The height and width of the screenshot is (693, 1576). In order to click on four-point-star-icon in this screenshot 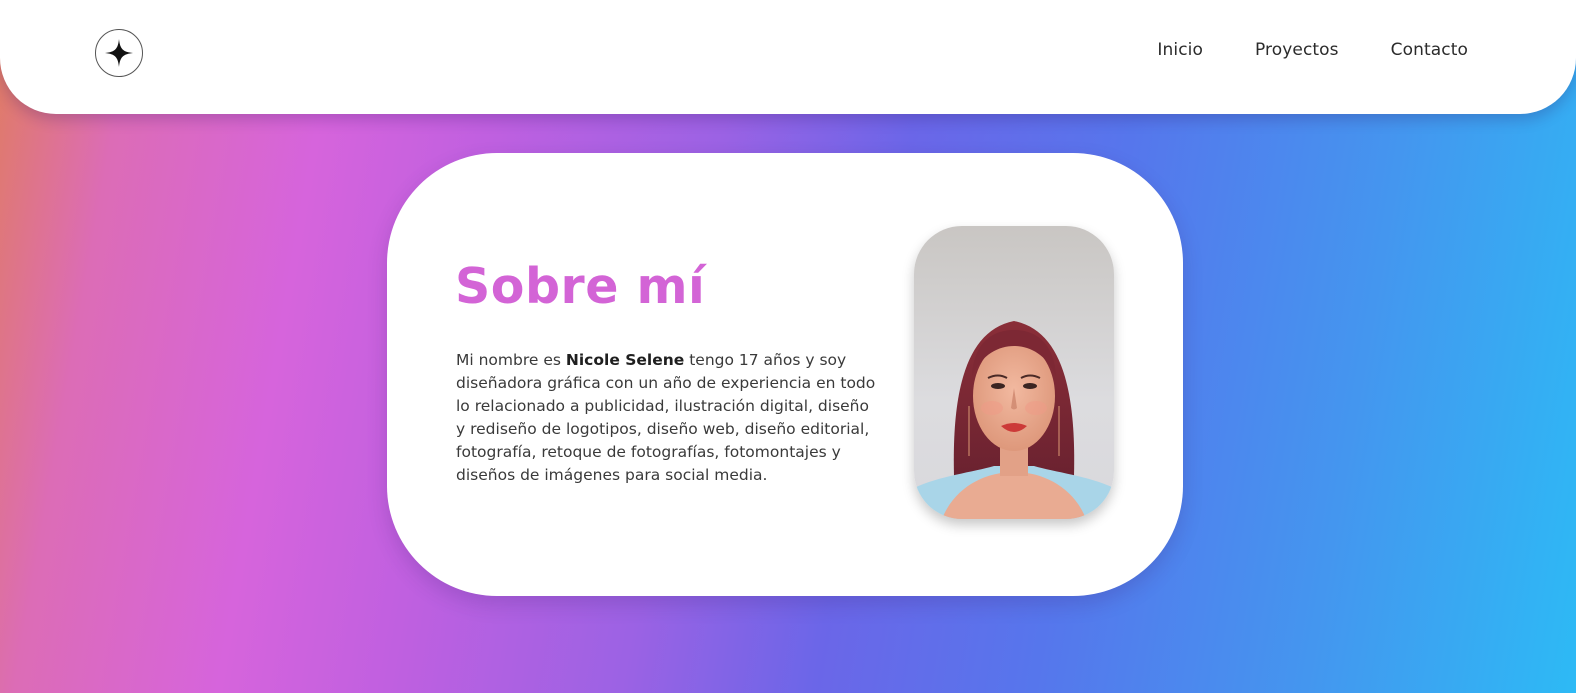, I will do `click(119, 53)`.